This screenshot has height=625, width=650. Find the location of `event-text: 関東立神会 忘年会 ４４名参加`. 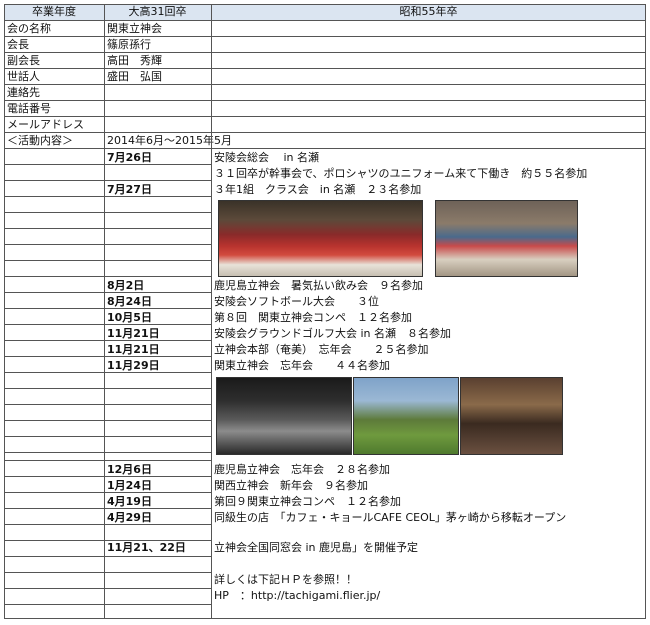

event-text: 関東立神会 忘年会 ４４名参加 is located at coordinates (302, 365).